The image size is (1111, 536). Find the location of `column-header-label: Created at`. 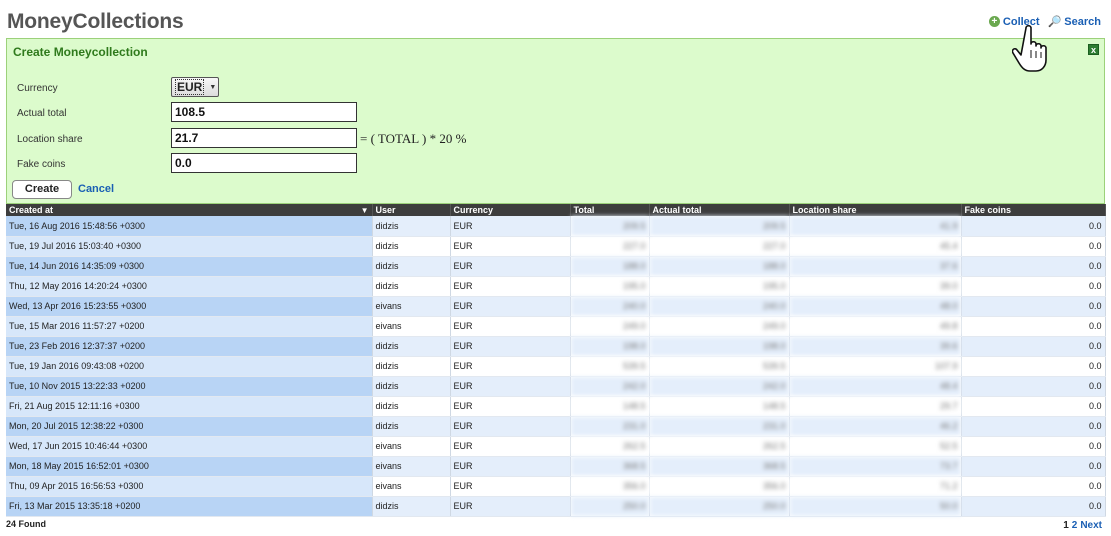

column-header-label: Created at is located at coordinates (31, 210).